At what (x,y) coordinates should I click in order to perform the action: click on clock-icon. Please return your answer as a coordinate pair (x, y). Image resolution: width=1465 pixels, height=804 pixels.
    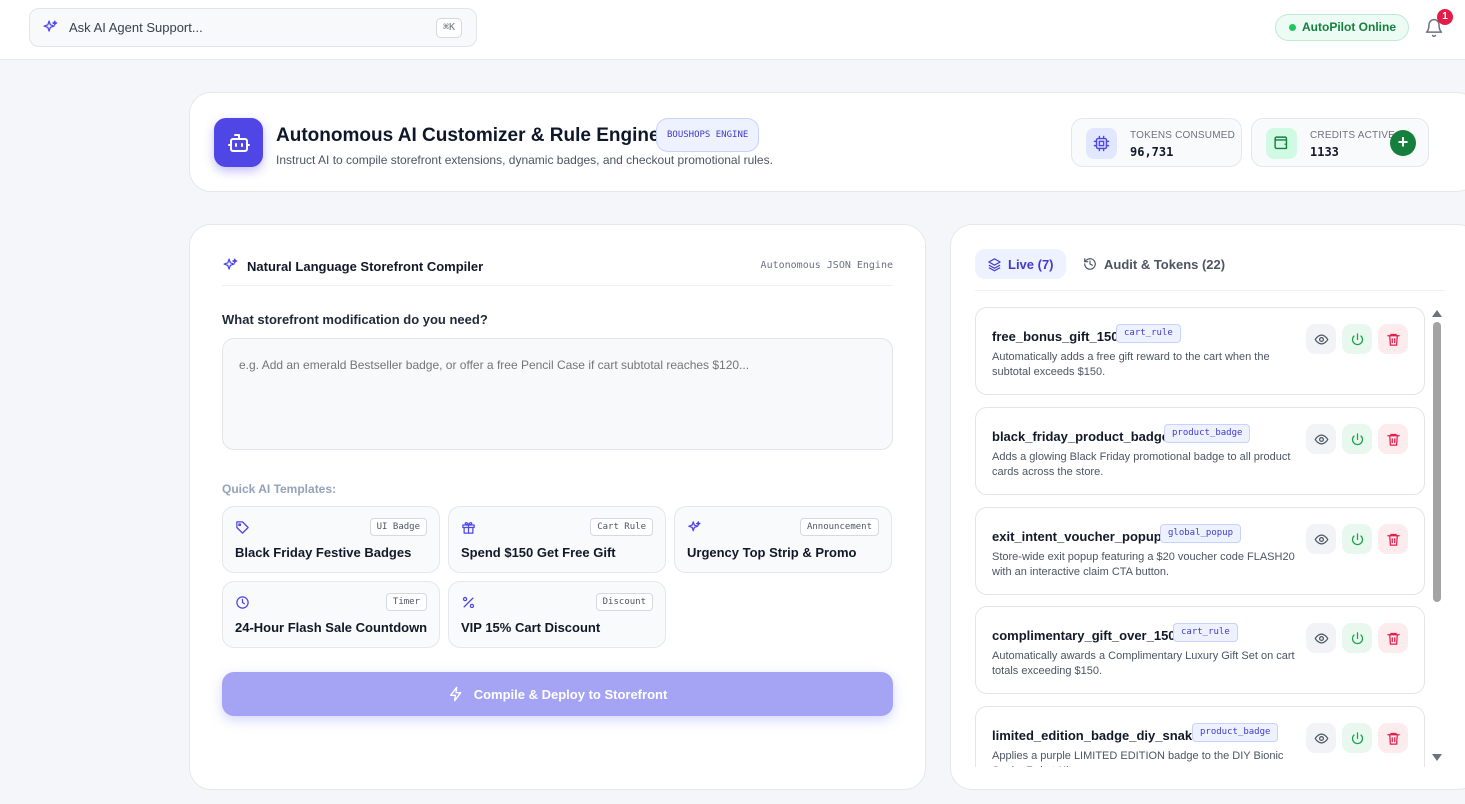
    Looking at the image, I should click on (242, 602).